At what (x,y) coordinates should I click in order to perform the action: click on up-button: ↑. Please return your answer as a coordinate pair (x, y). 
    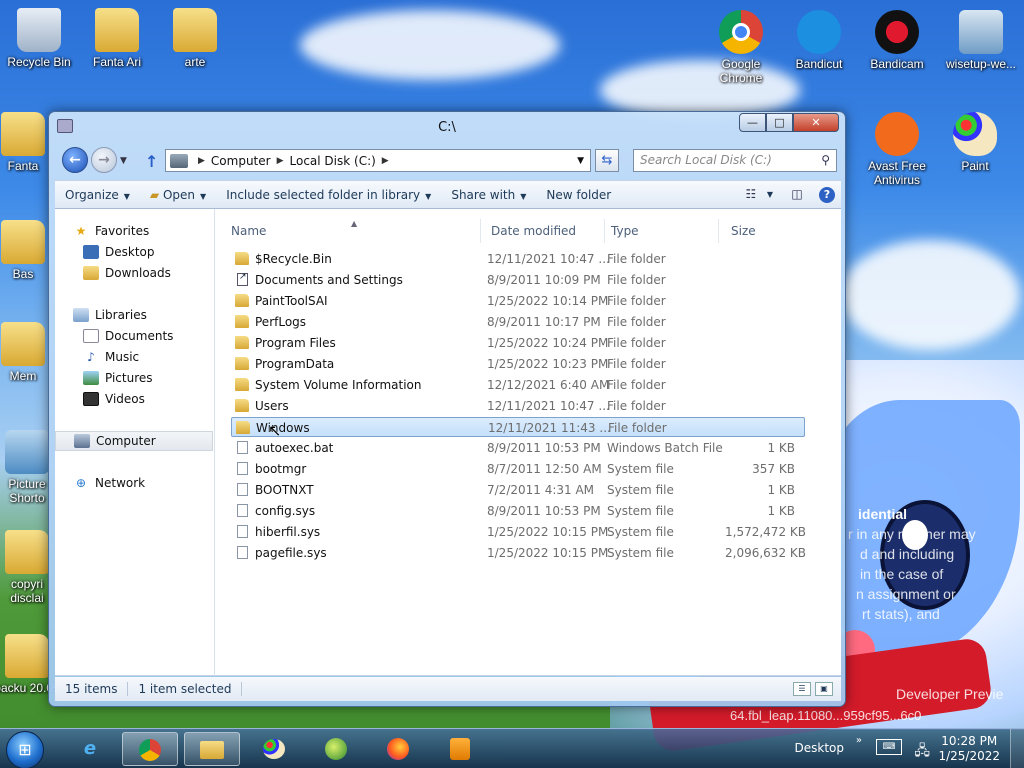
    Looking at the image, I should click on (151, 161).